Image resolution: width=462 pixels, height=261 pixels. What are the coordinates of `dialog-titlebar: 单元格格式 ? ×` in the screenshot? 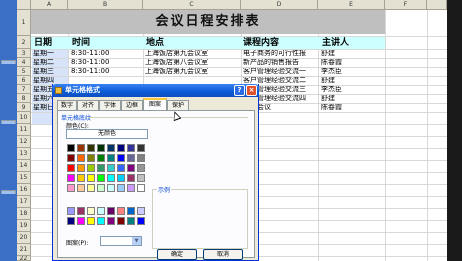 It's located at (155, 90).